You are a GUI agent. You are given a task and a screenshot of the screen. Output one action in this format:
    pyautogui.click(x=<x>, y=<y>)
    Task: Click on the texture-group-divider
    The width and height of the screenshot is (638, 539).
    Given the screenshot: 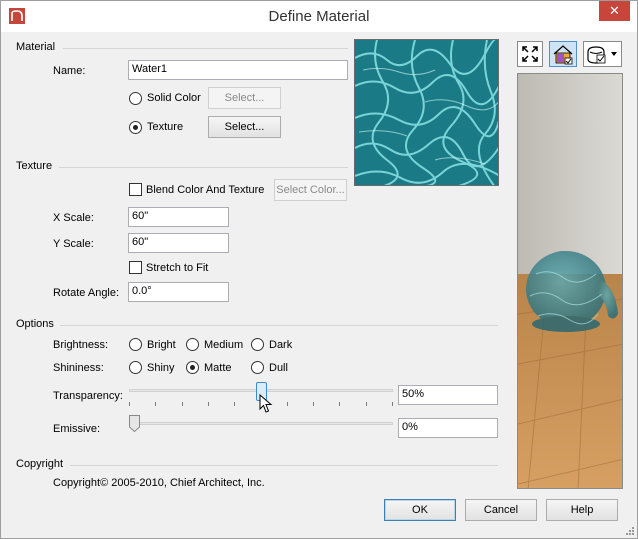 What is the action you would take?
    pyautogui.click(x=203, y=167)
    